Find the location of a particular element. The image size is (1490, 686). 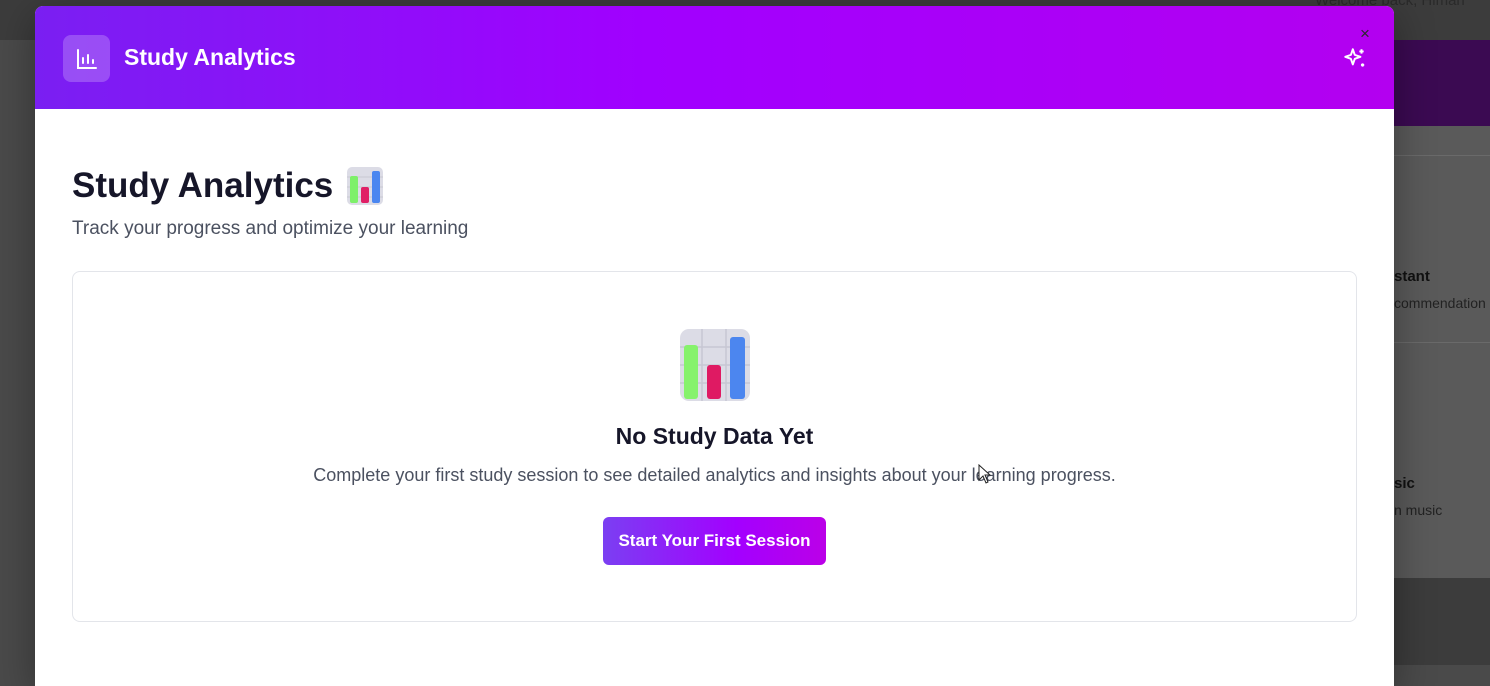

background-item-subtitle: commendation is located at coordinates (1440, 303).